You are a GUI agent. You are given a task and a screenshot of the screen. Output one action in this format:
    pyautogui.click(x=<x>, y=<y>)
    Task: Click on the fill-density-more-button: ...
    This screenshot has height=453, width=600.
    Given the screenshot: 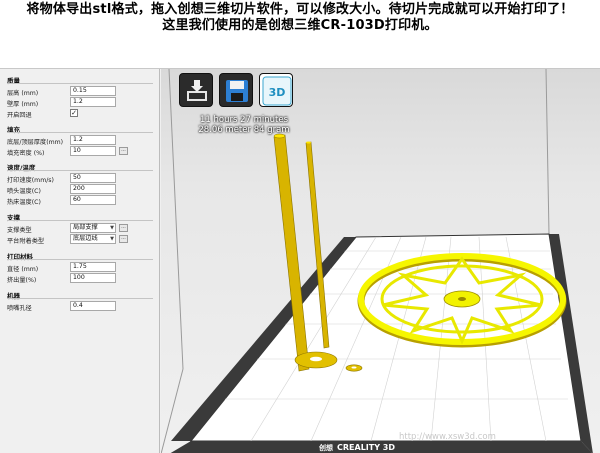 What is the action you would take?
    pyautogui.click(x=123, y=151)
    